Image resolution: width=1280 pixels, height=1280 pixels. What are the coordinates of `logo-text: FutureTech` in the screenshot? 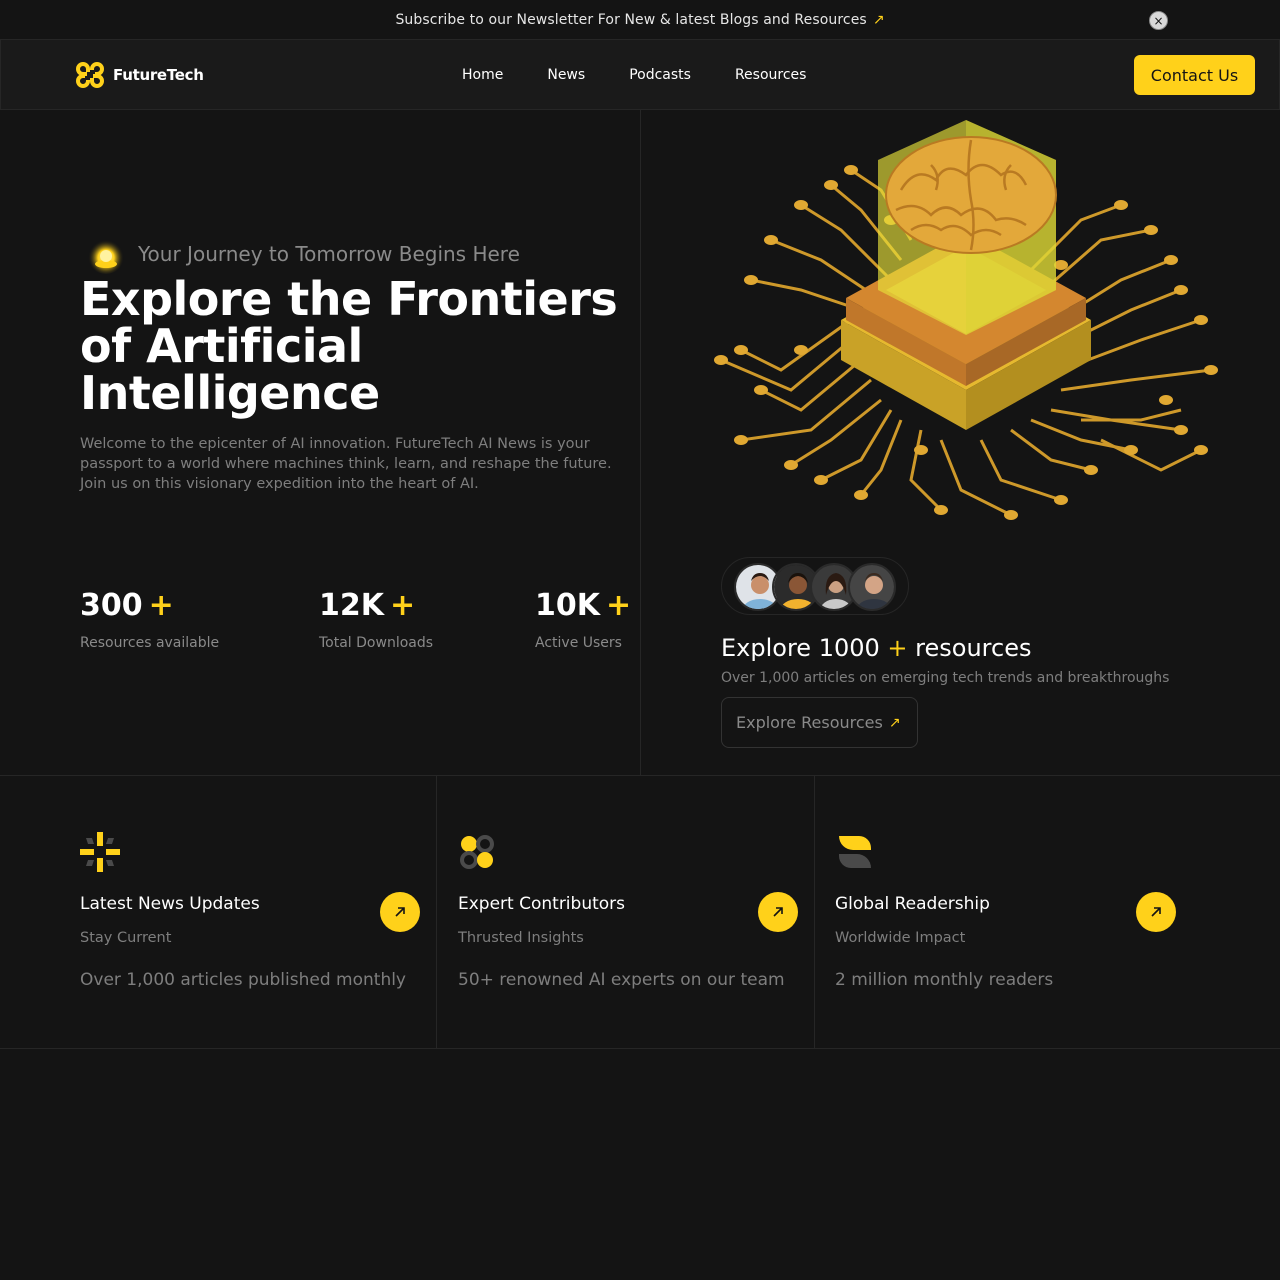 It's located at (158, 75).